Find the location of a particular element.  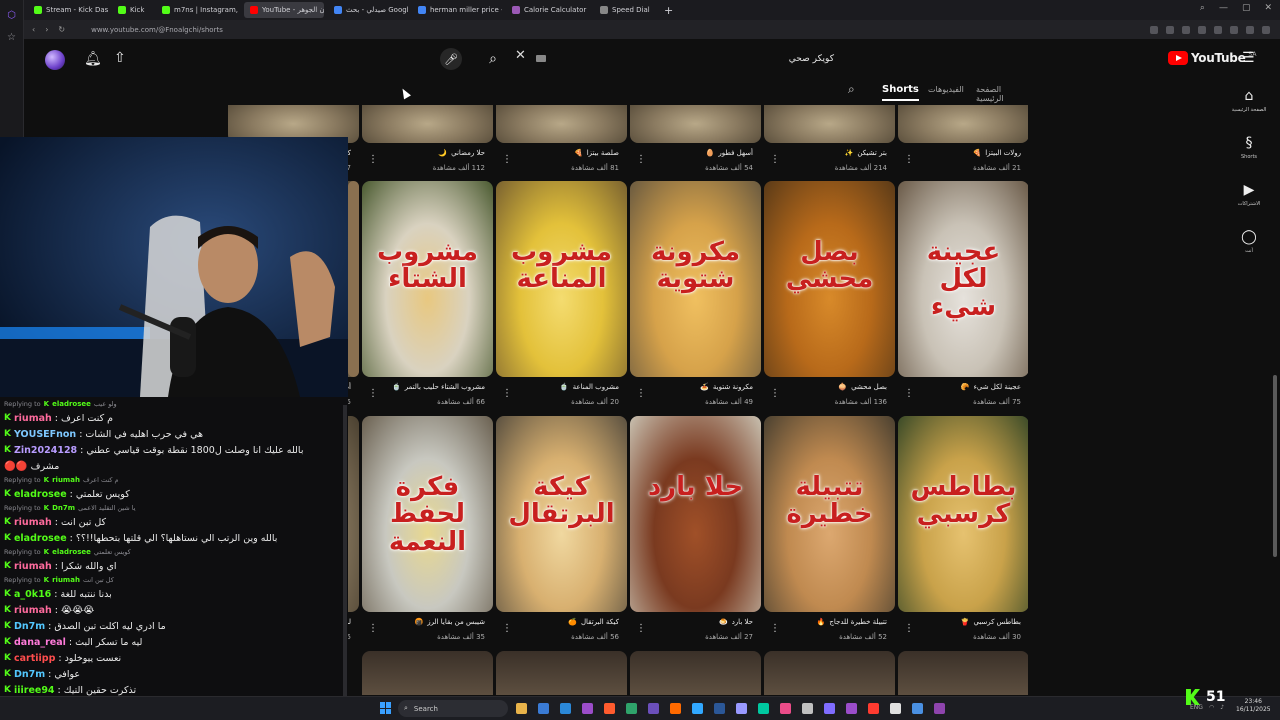

chat-username: iiiree94 is located at coordinates (34, 690).